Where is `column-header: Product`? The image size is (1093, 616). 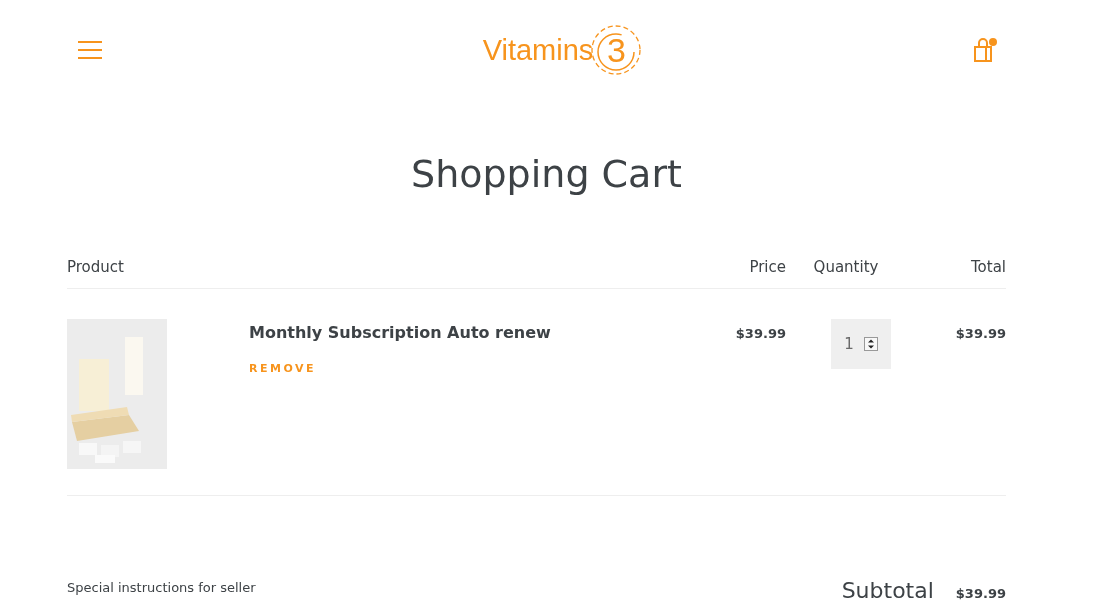 column-header: Product is located at coordinates (96, 267).